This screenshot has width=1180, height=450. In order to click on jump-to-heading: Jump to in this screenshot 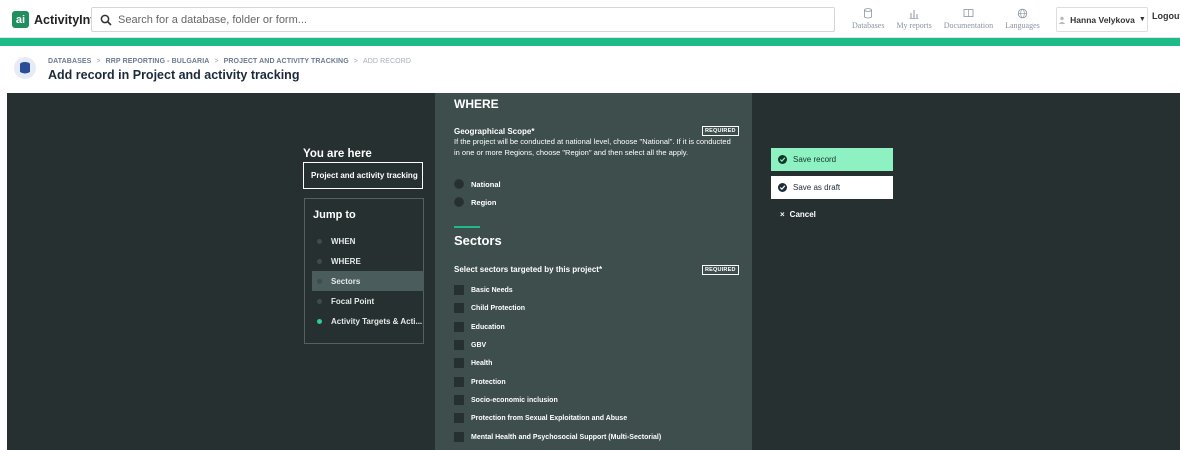, I will do `click(334, 215)`.